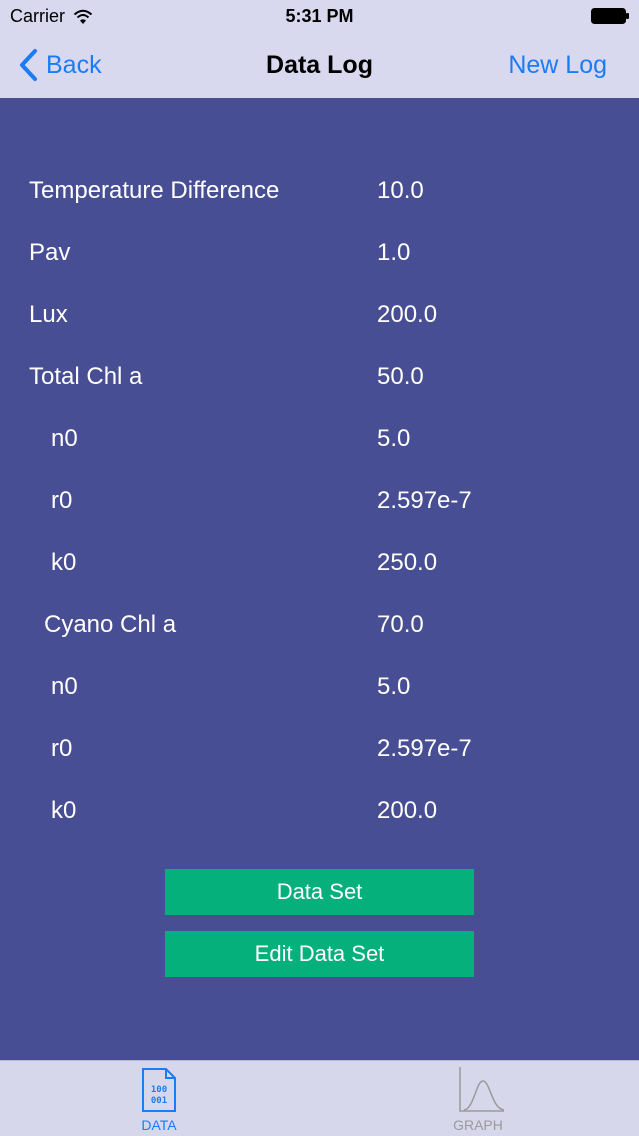 The width and height of the screenshot is (639, 1136). I want to click on row-label: Pav, so click(50, 252).